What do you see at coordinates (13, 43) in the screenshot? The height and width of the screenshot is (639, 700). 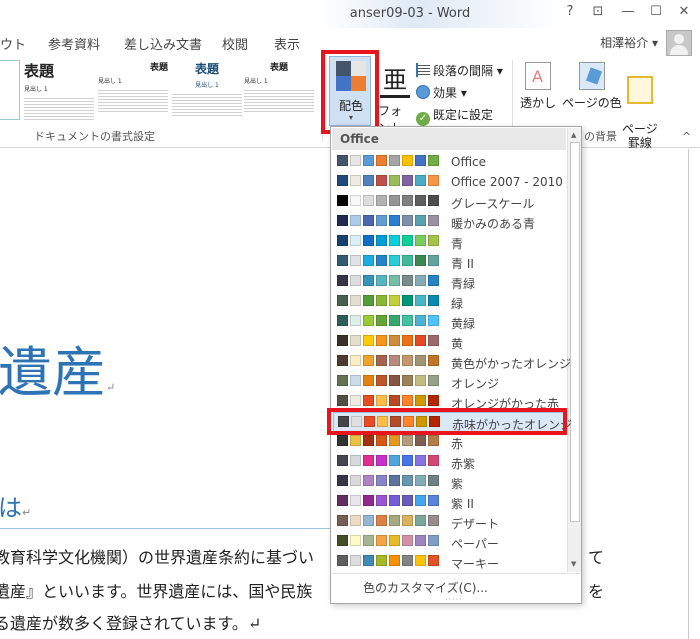 I see `tab-layout: ウト` at bounding box center [13, 43].